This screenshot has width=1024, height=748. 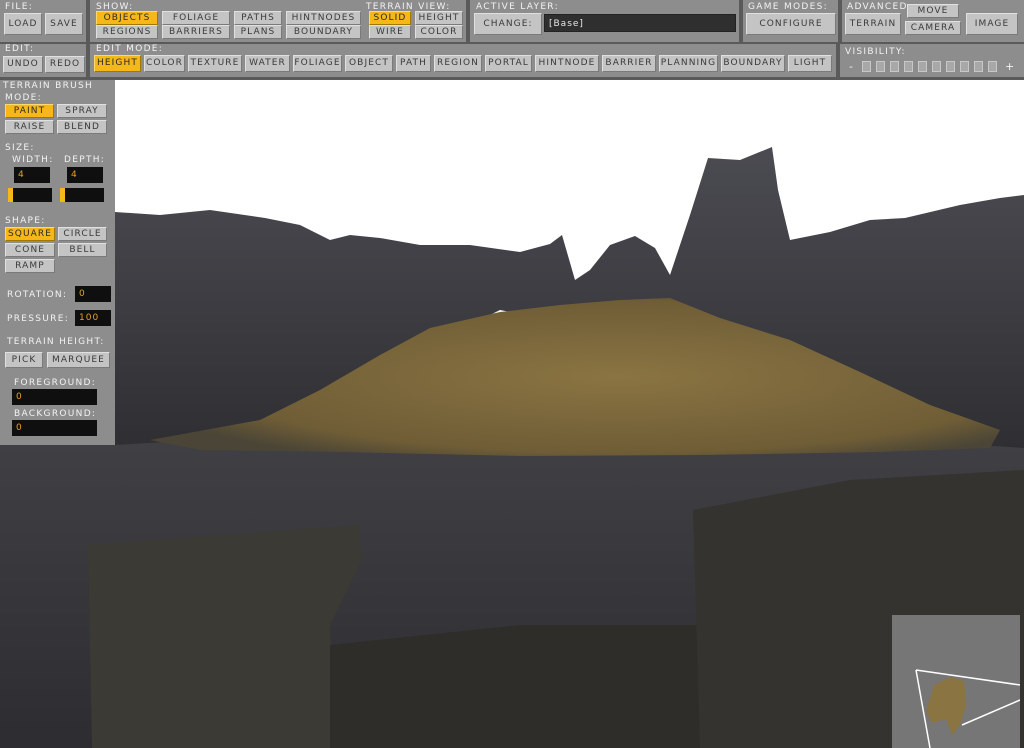 I want to click on mode-boundary: Boundary, so click(x=753, y=63).